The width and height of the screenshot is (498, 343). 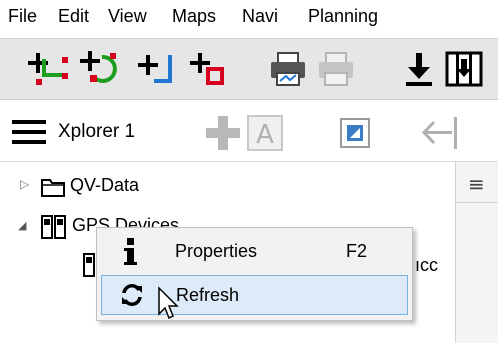 I want to click on add-track-icon, so click(x=160, y=69).